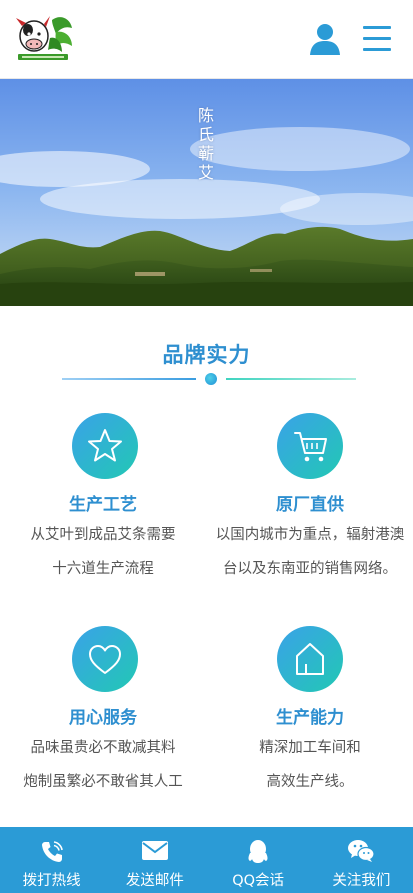  I want to click on user-icon, so click(325, 39).